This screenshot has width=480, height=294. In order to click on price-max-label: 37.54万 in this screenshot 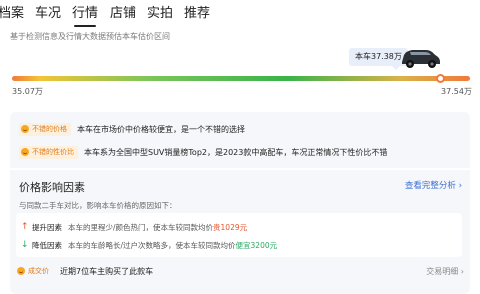, I will do `click(456, 91)`.